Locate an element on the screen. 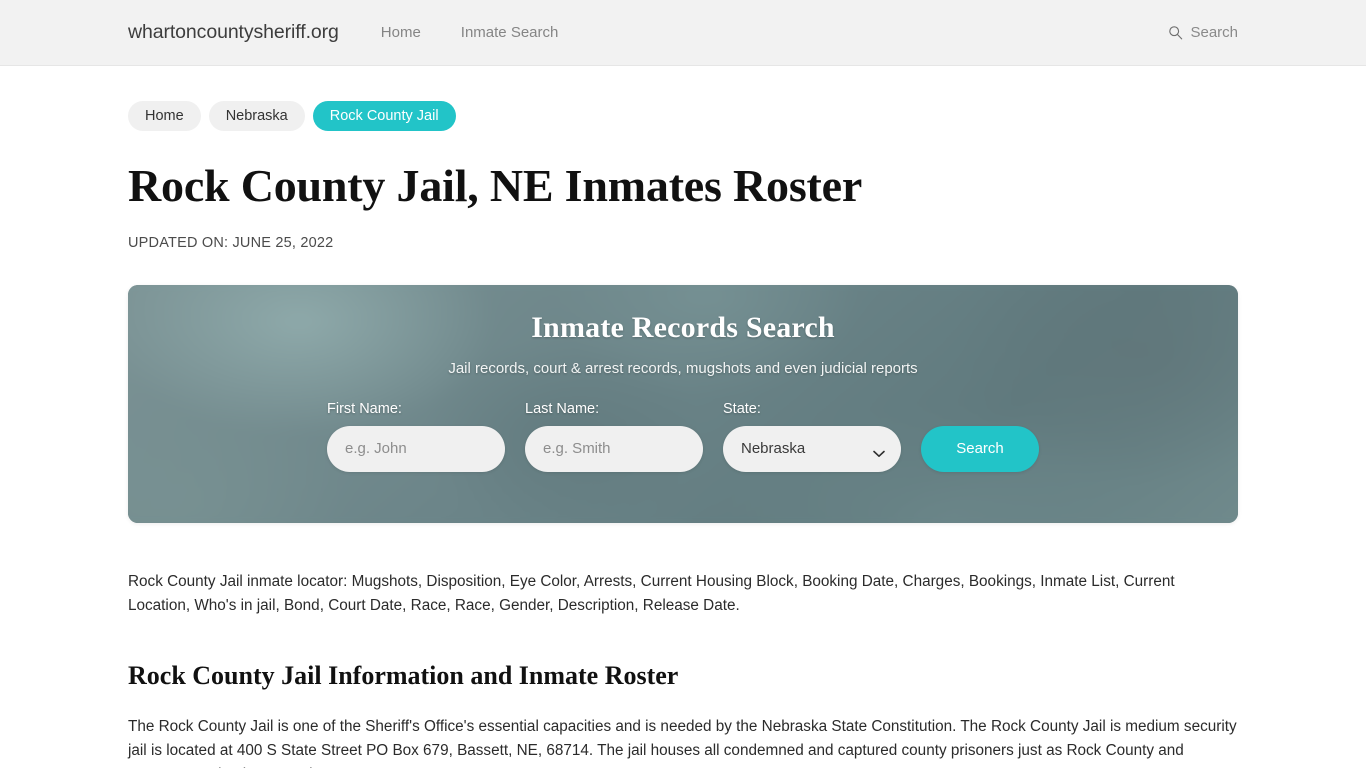  breadcrumb-item-home: Home is located at coordinates (164, 116).